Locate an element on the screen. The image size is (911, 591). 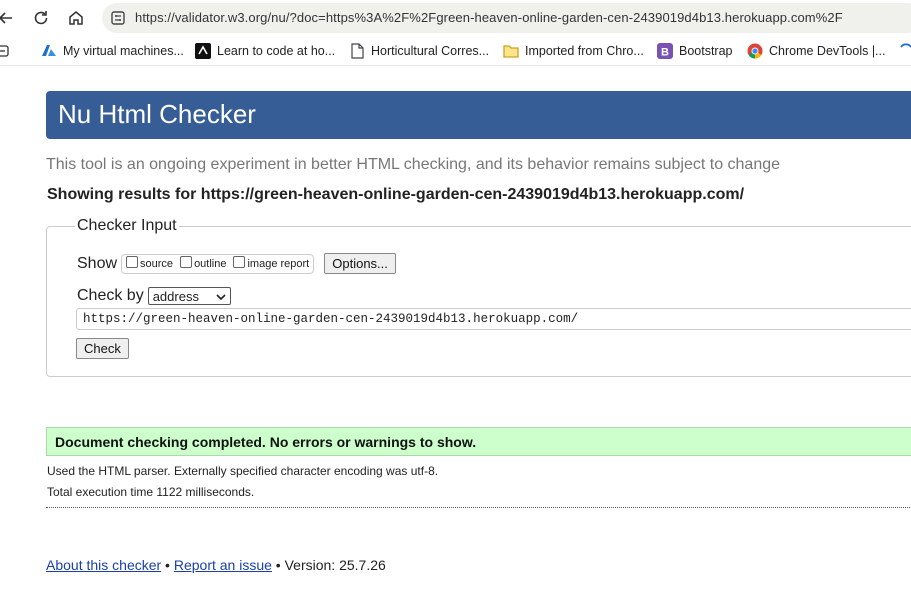
reload-icon is located at coordinates (41, 18).